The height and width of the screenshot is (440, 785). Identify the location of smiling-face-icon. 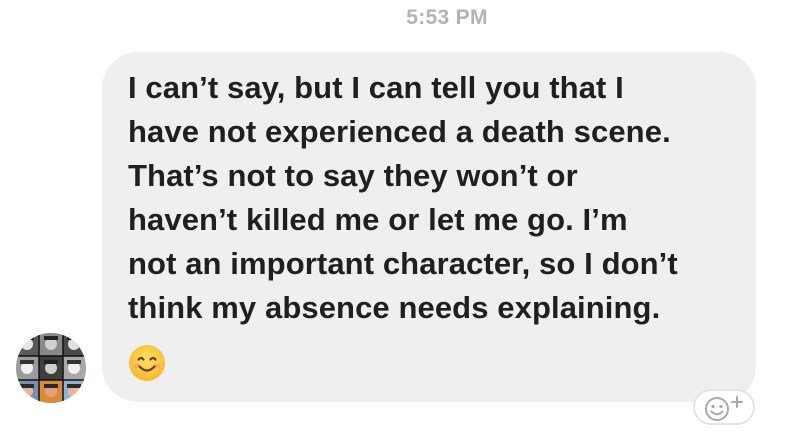
(147, 363).